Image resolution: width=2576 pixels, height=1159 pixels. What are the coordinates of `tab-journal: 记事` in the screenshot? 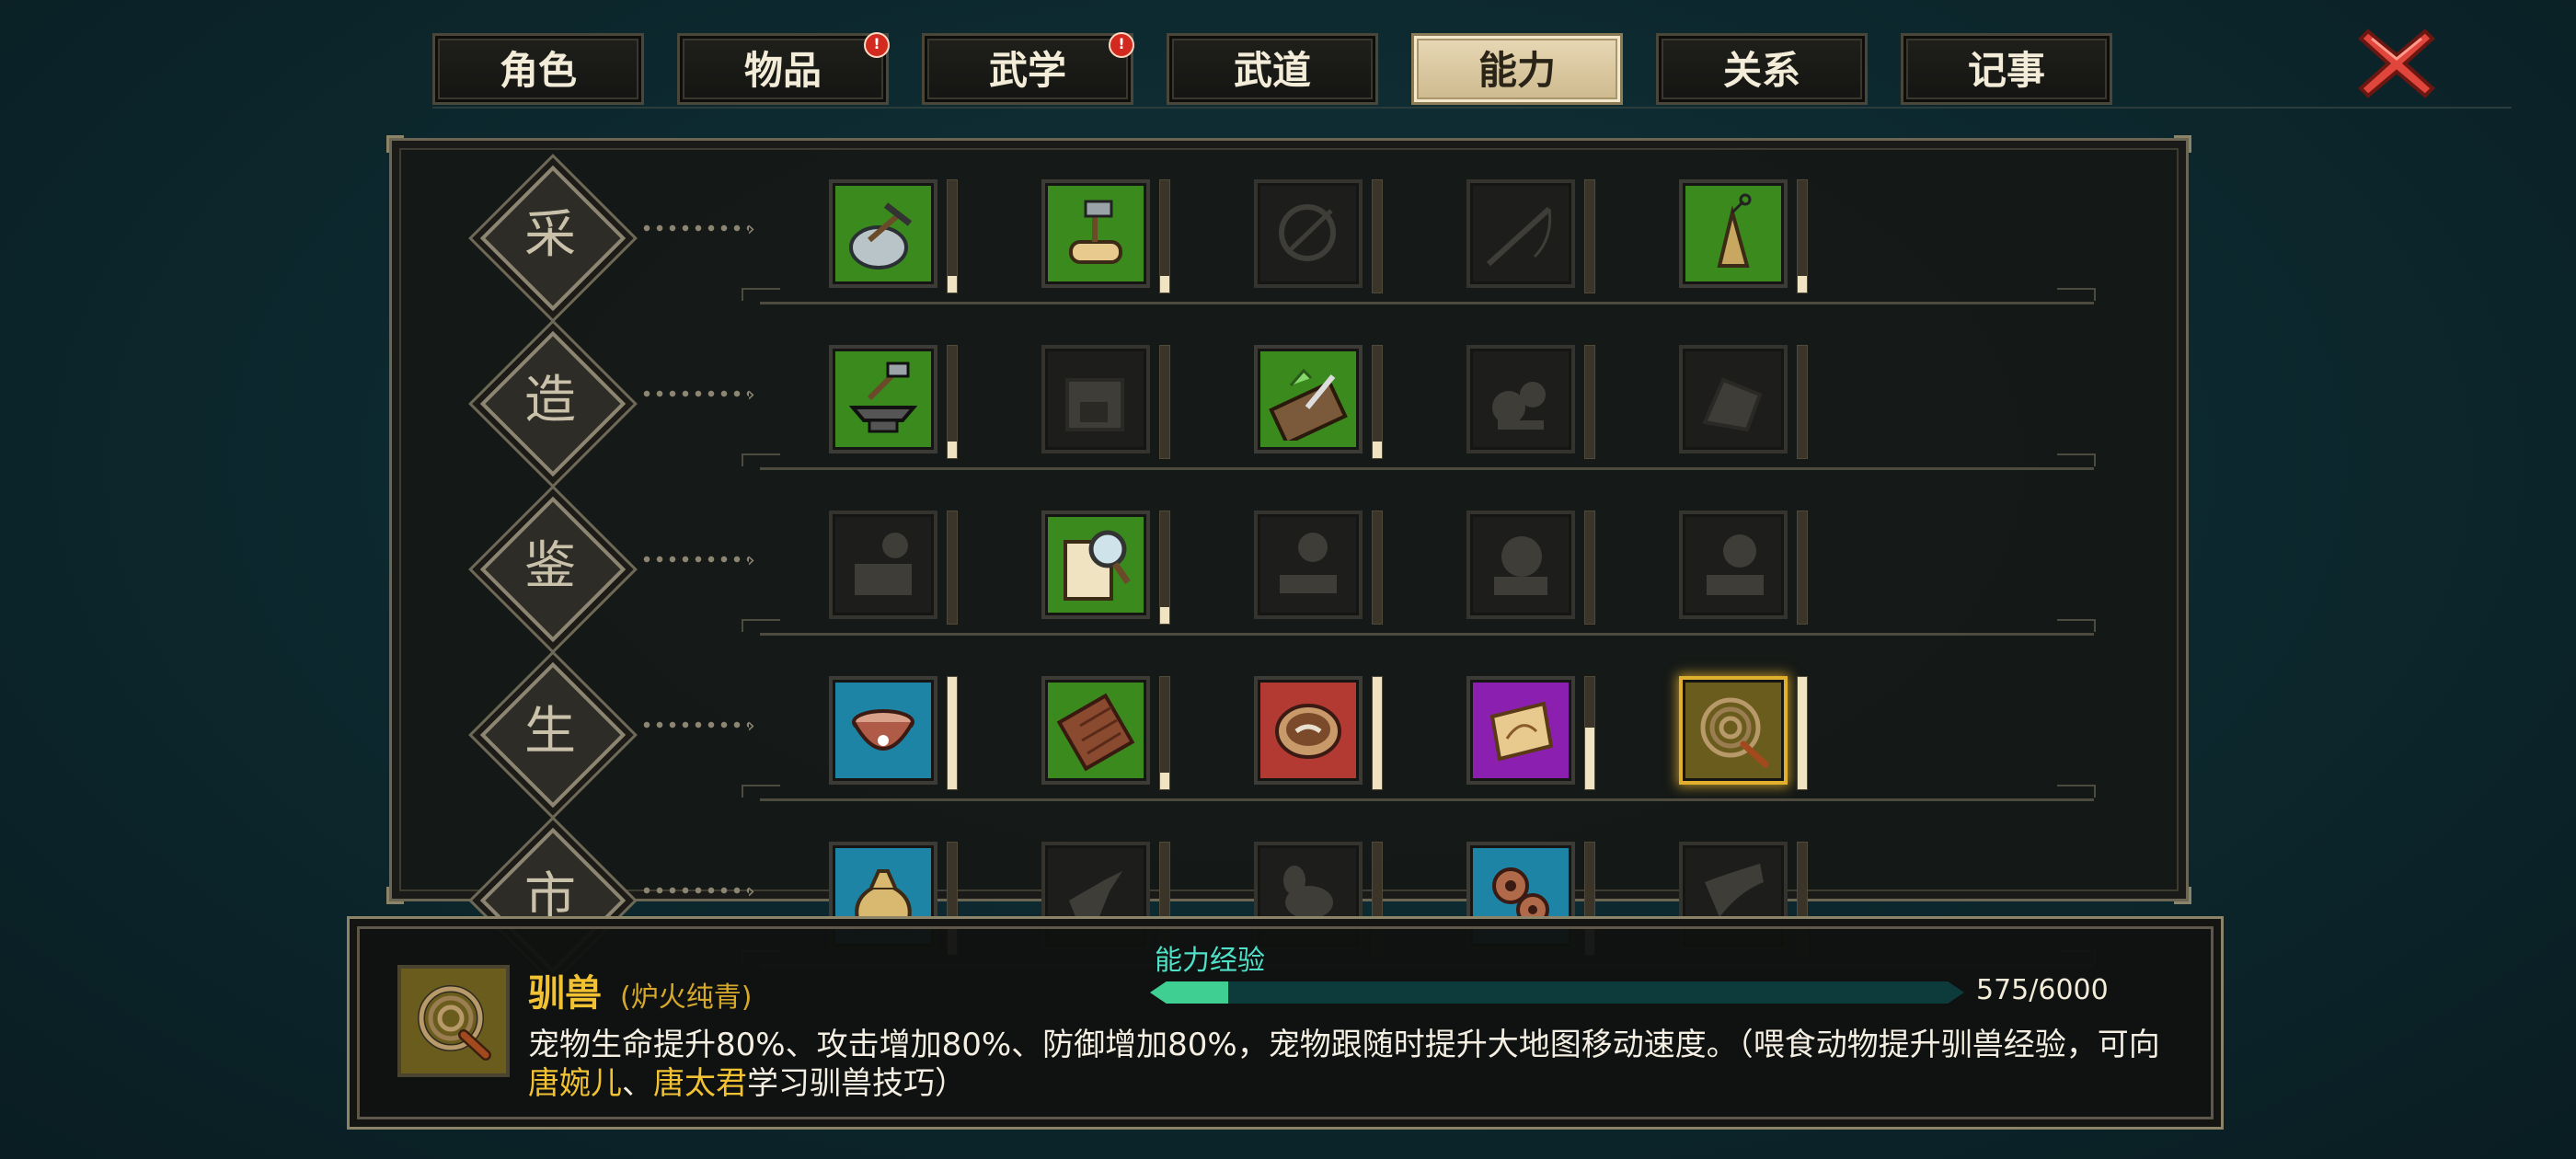 It's located at (2006, 69).